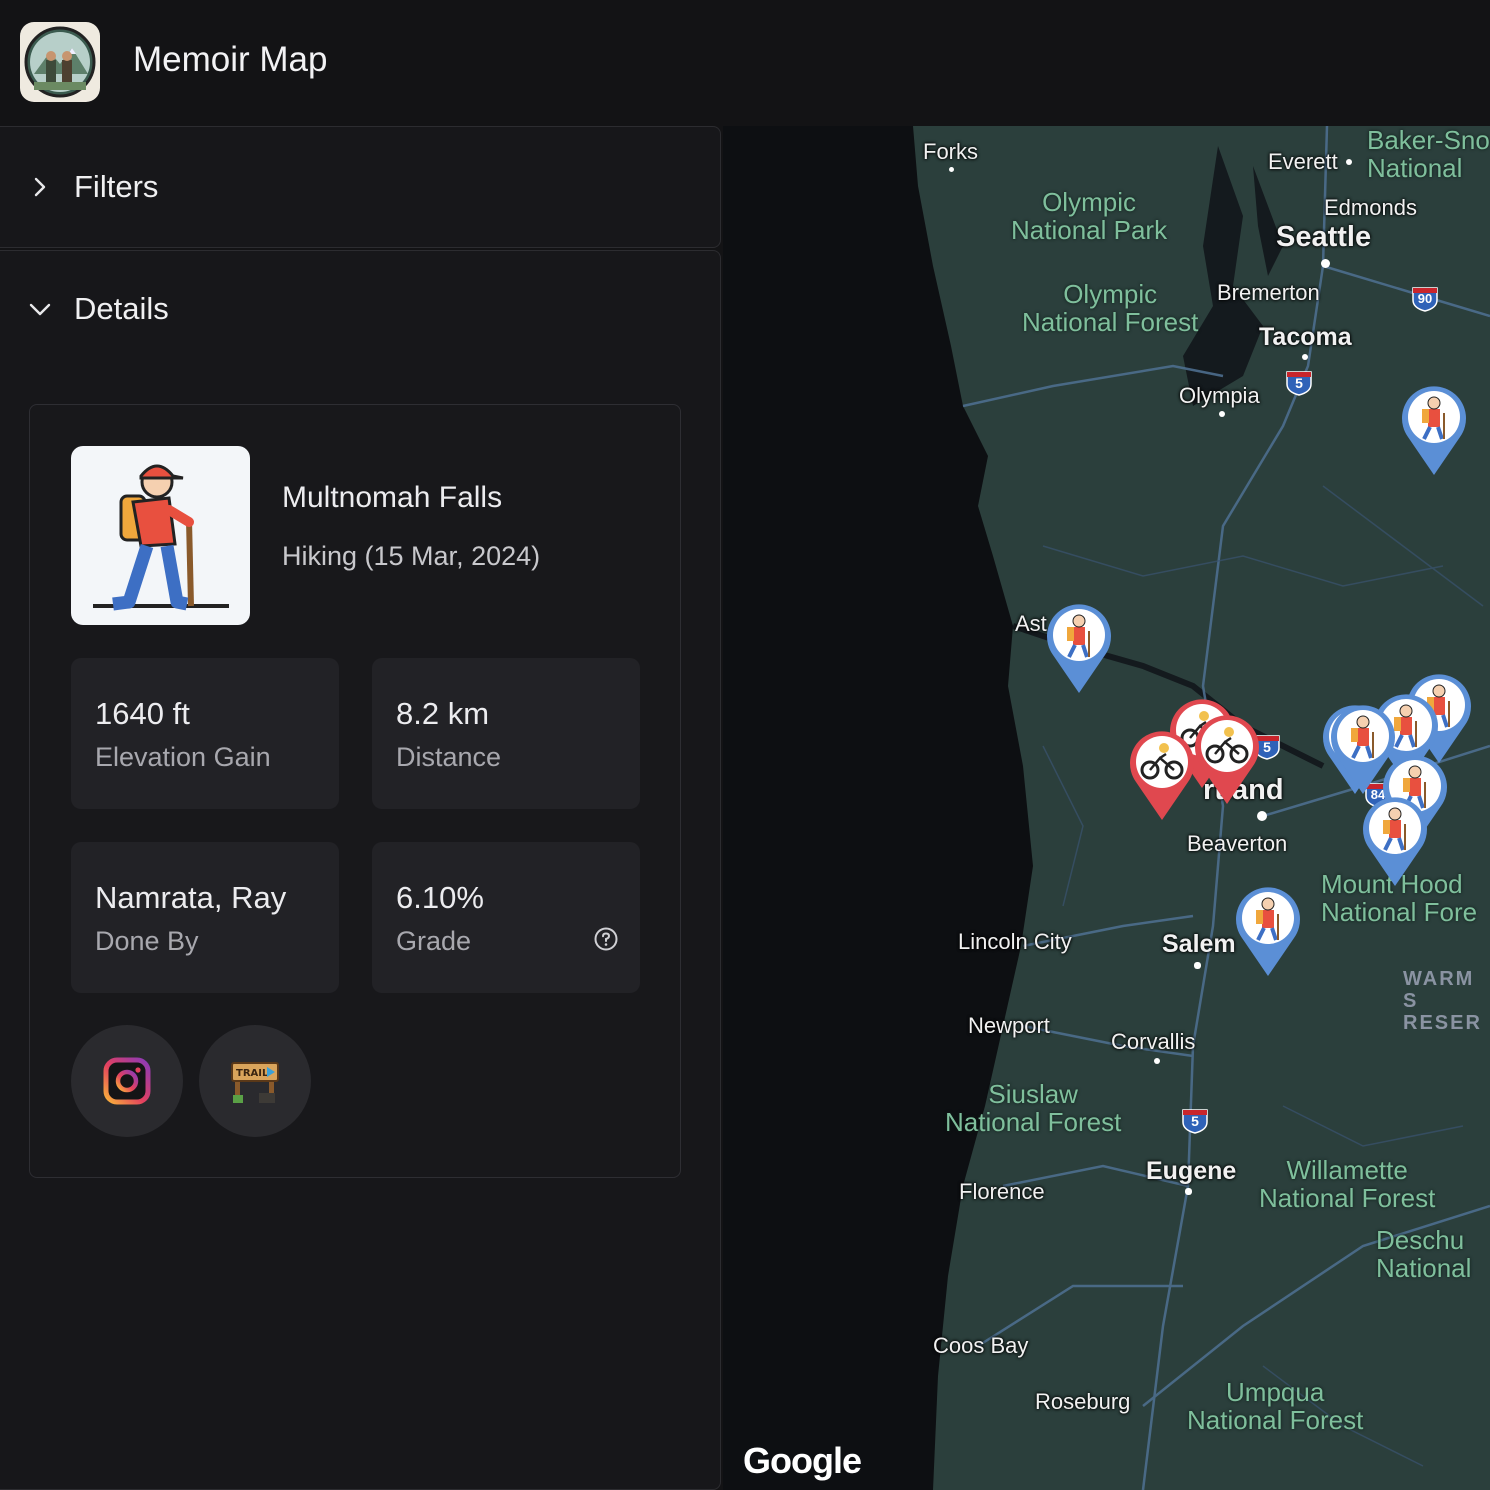 This screenshot has height=1490, width=1490. Describe the element at coordinates (230, 59) in the screenshot. I see `app-title: Memoir Map` at that location.